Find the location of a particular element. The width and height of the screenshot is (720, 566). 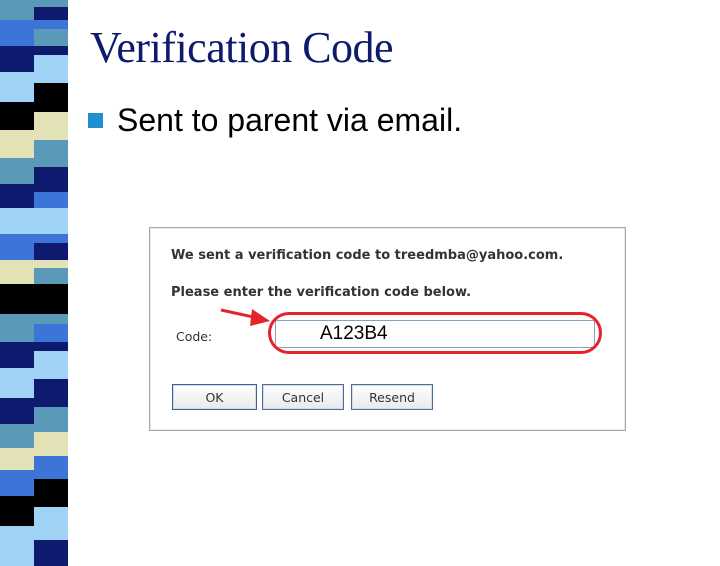

bullet-item: Sent to parent via email. is located at coordinates (275, 120).